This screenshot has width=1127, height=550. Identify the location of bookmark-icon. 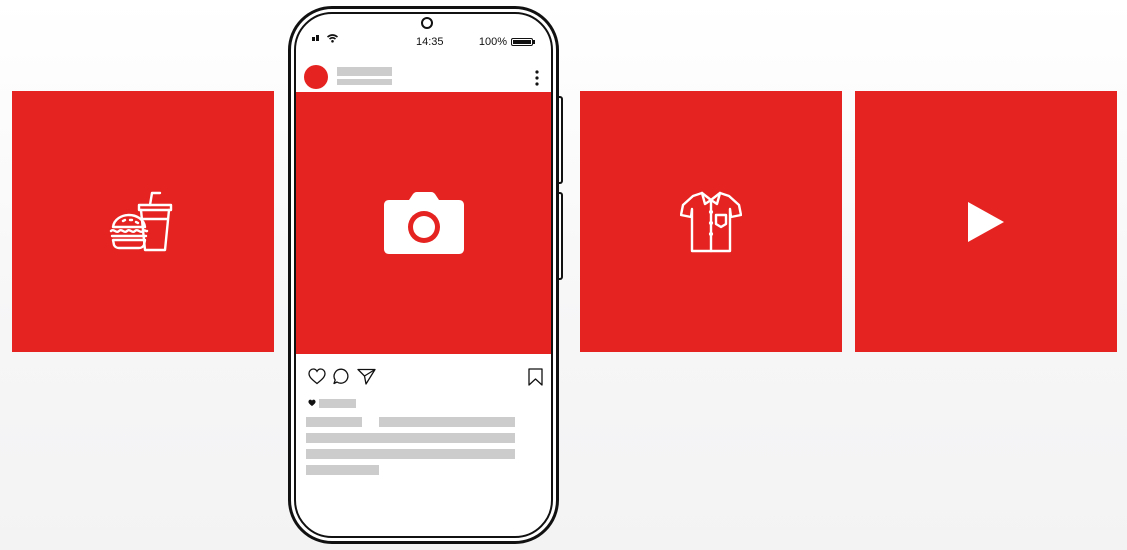
(535, 377).